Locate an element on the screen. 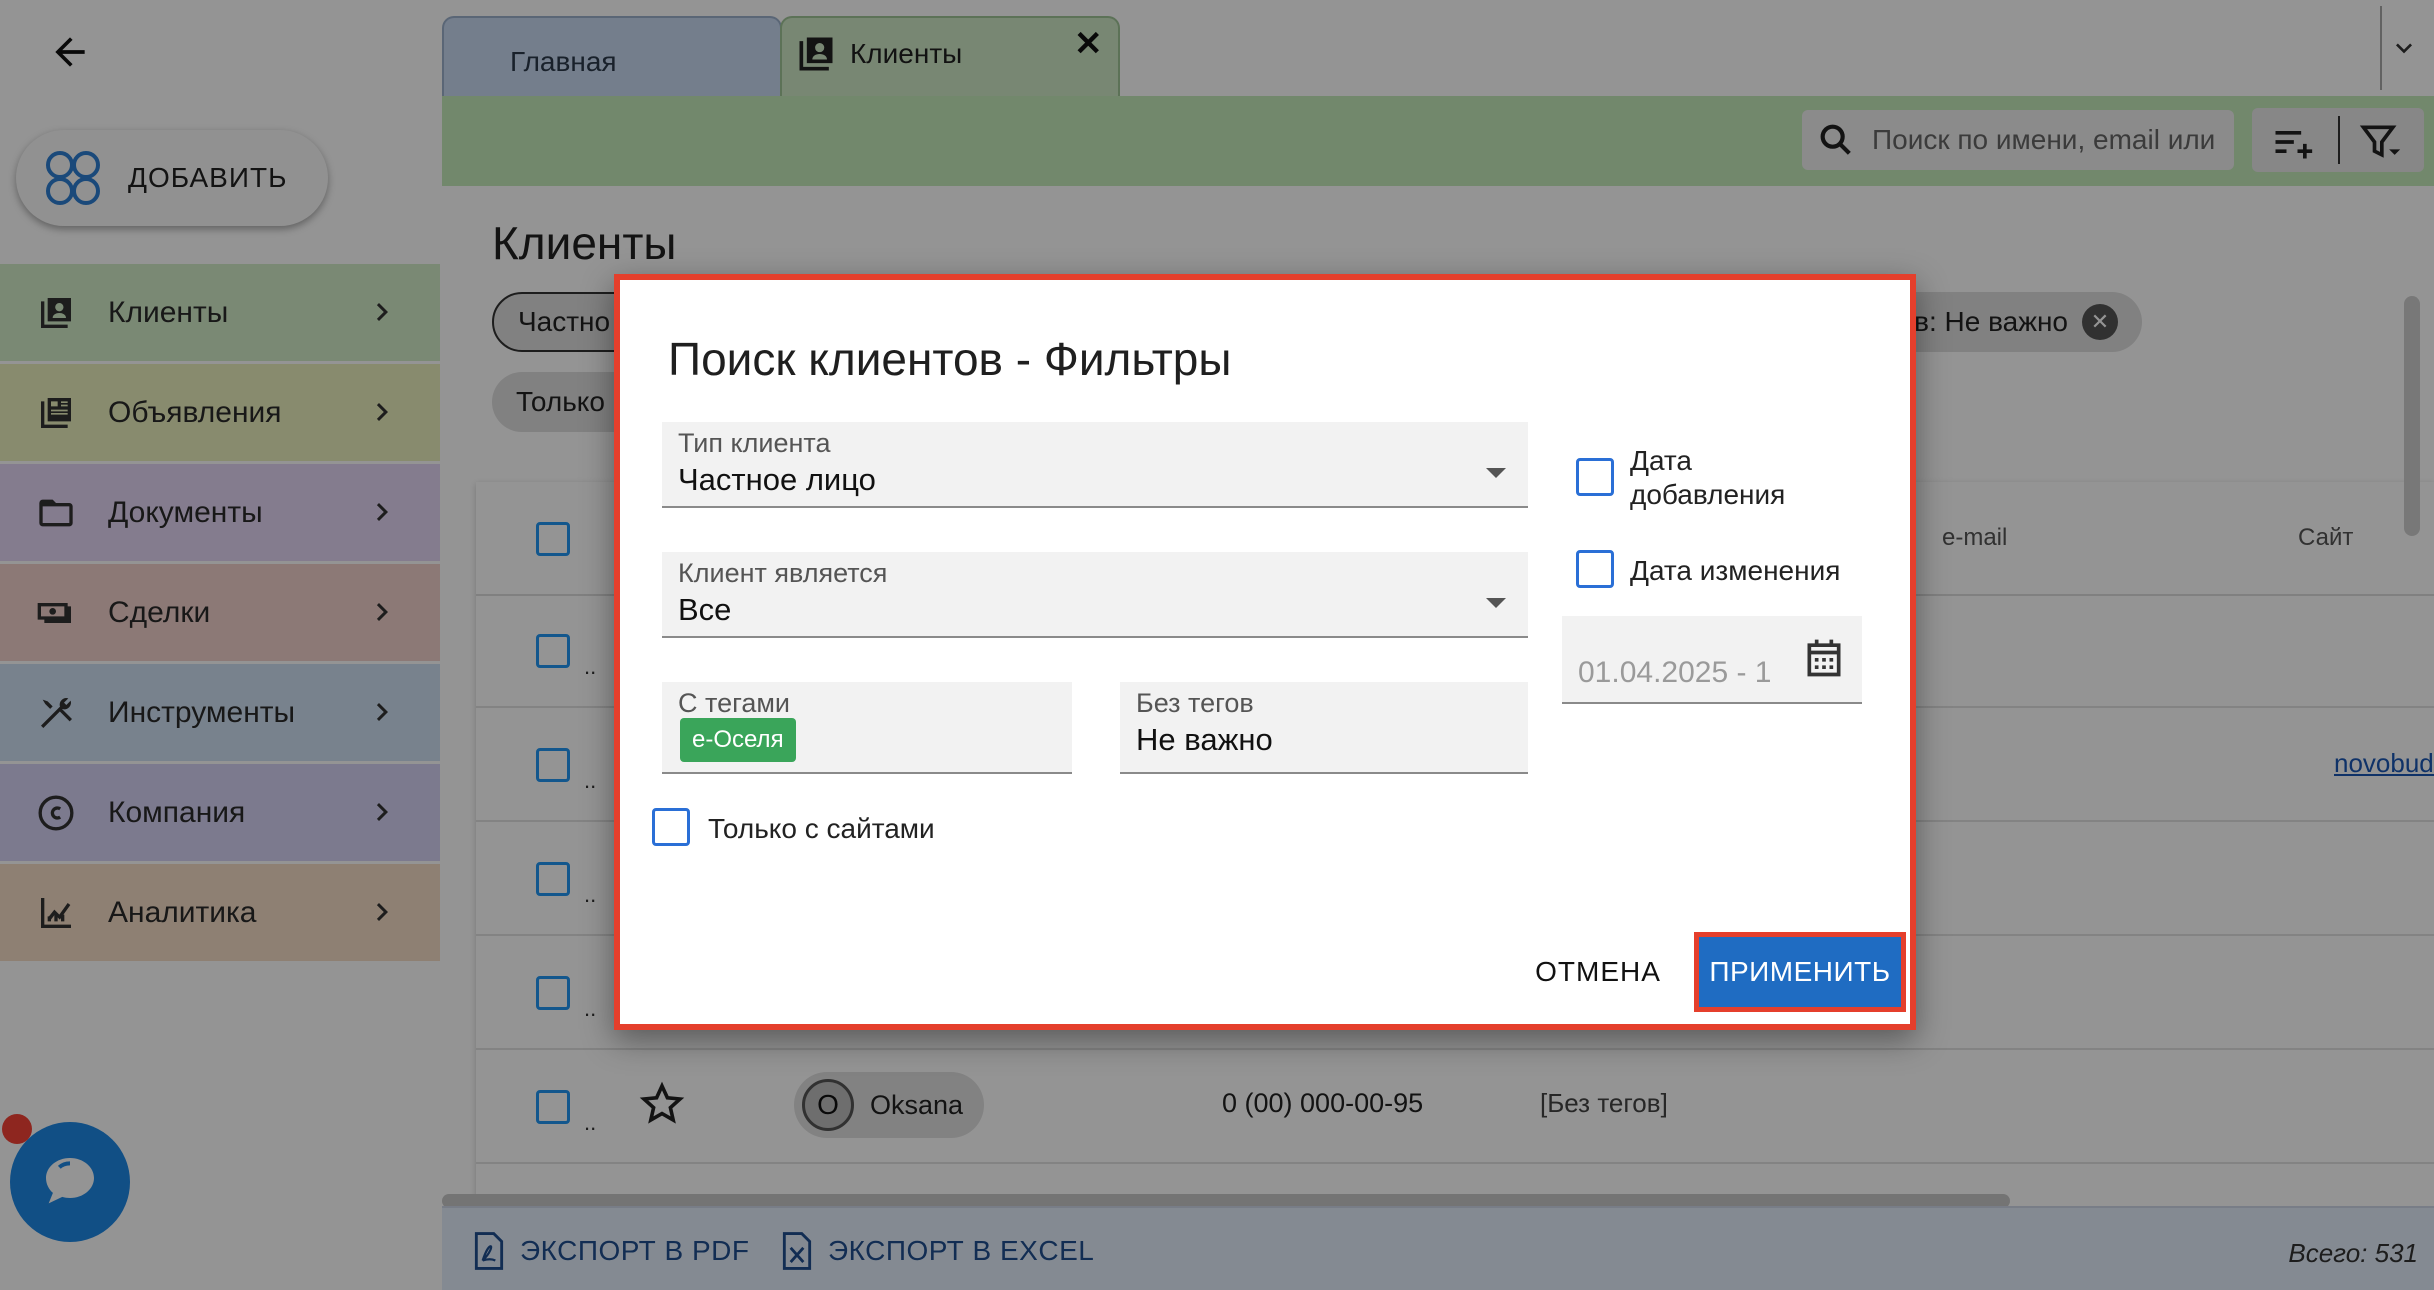 The image size is (2434, 1290). with-tags-field: С тегами е-Оселя is located at coordinates (867, 728).